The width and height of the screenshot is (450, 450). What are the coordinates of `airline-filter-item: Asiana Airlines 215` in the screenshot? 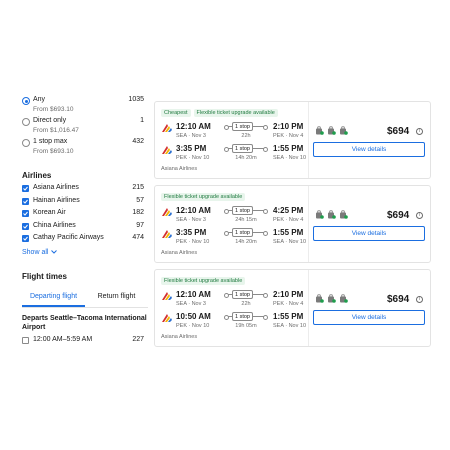 It's located at (85, 190).